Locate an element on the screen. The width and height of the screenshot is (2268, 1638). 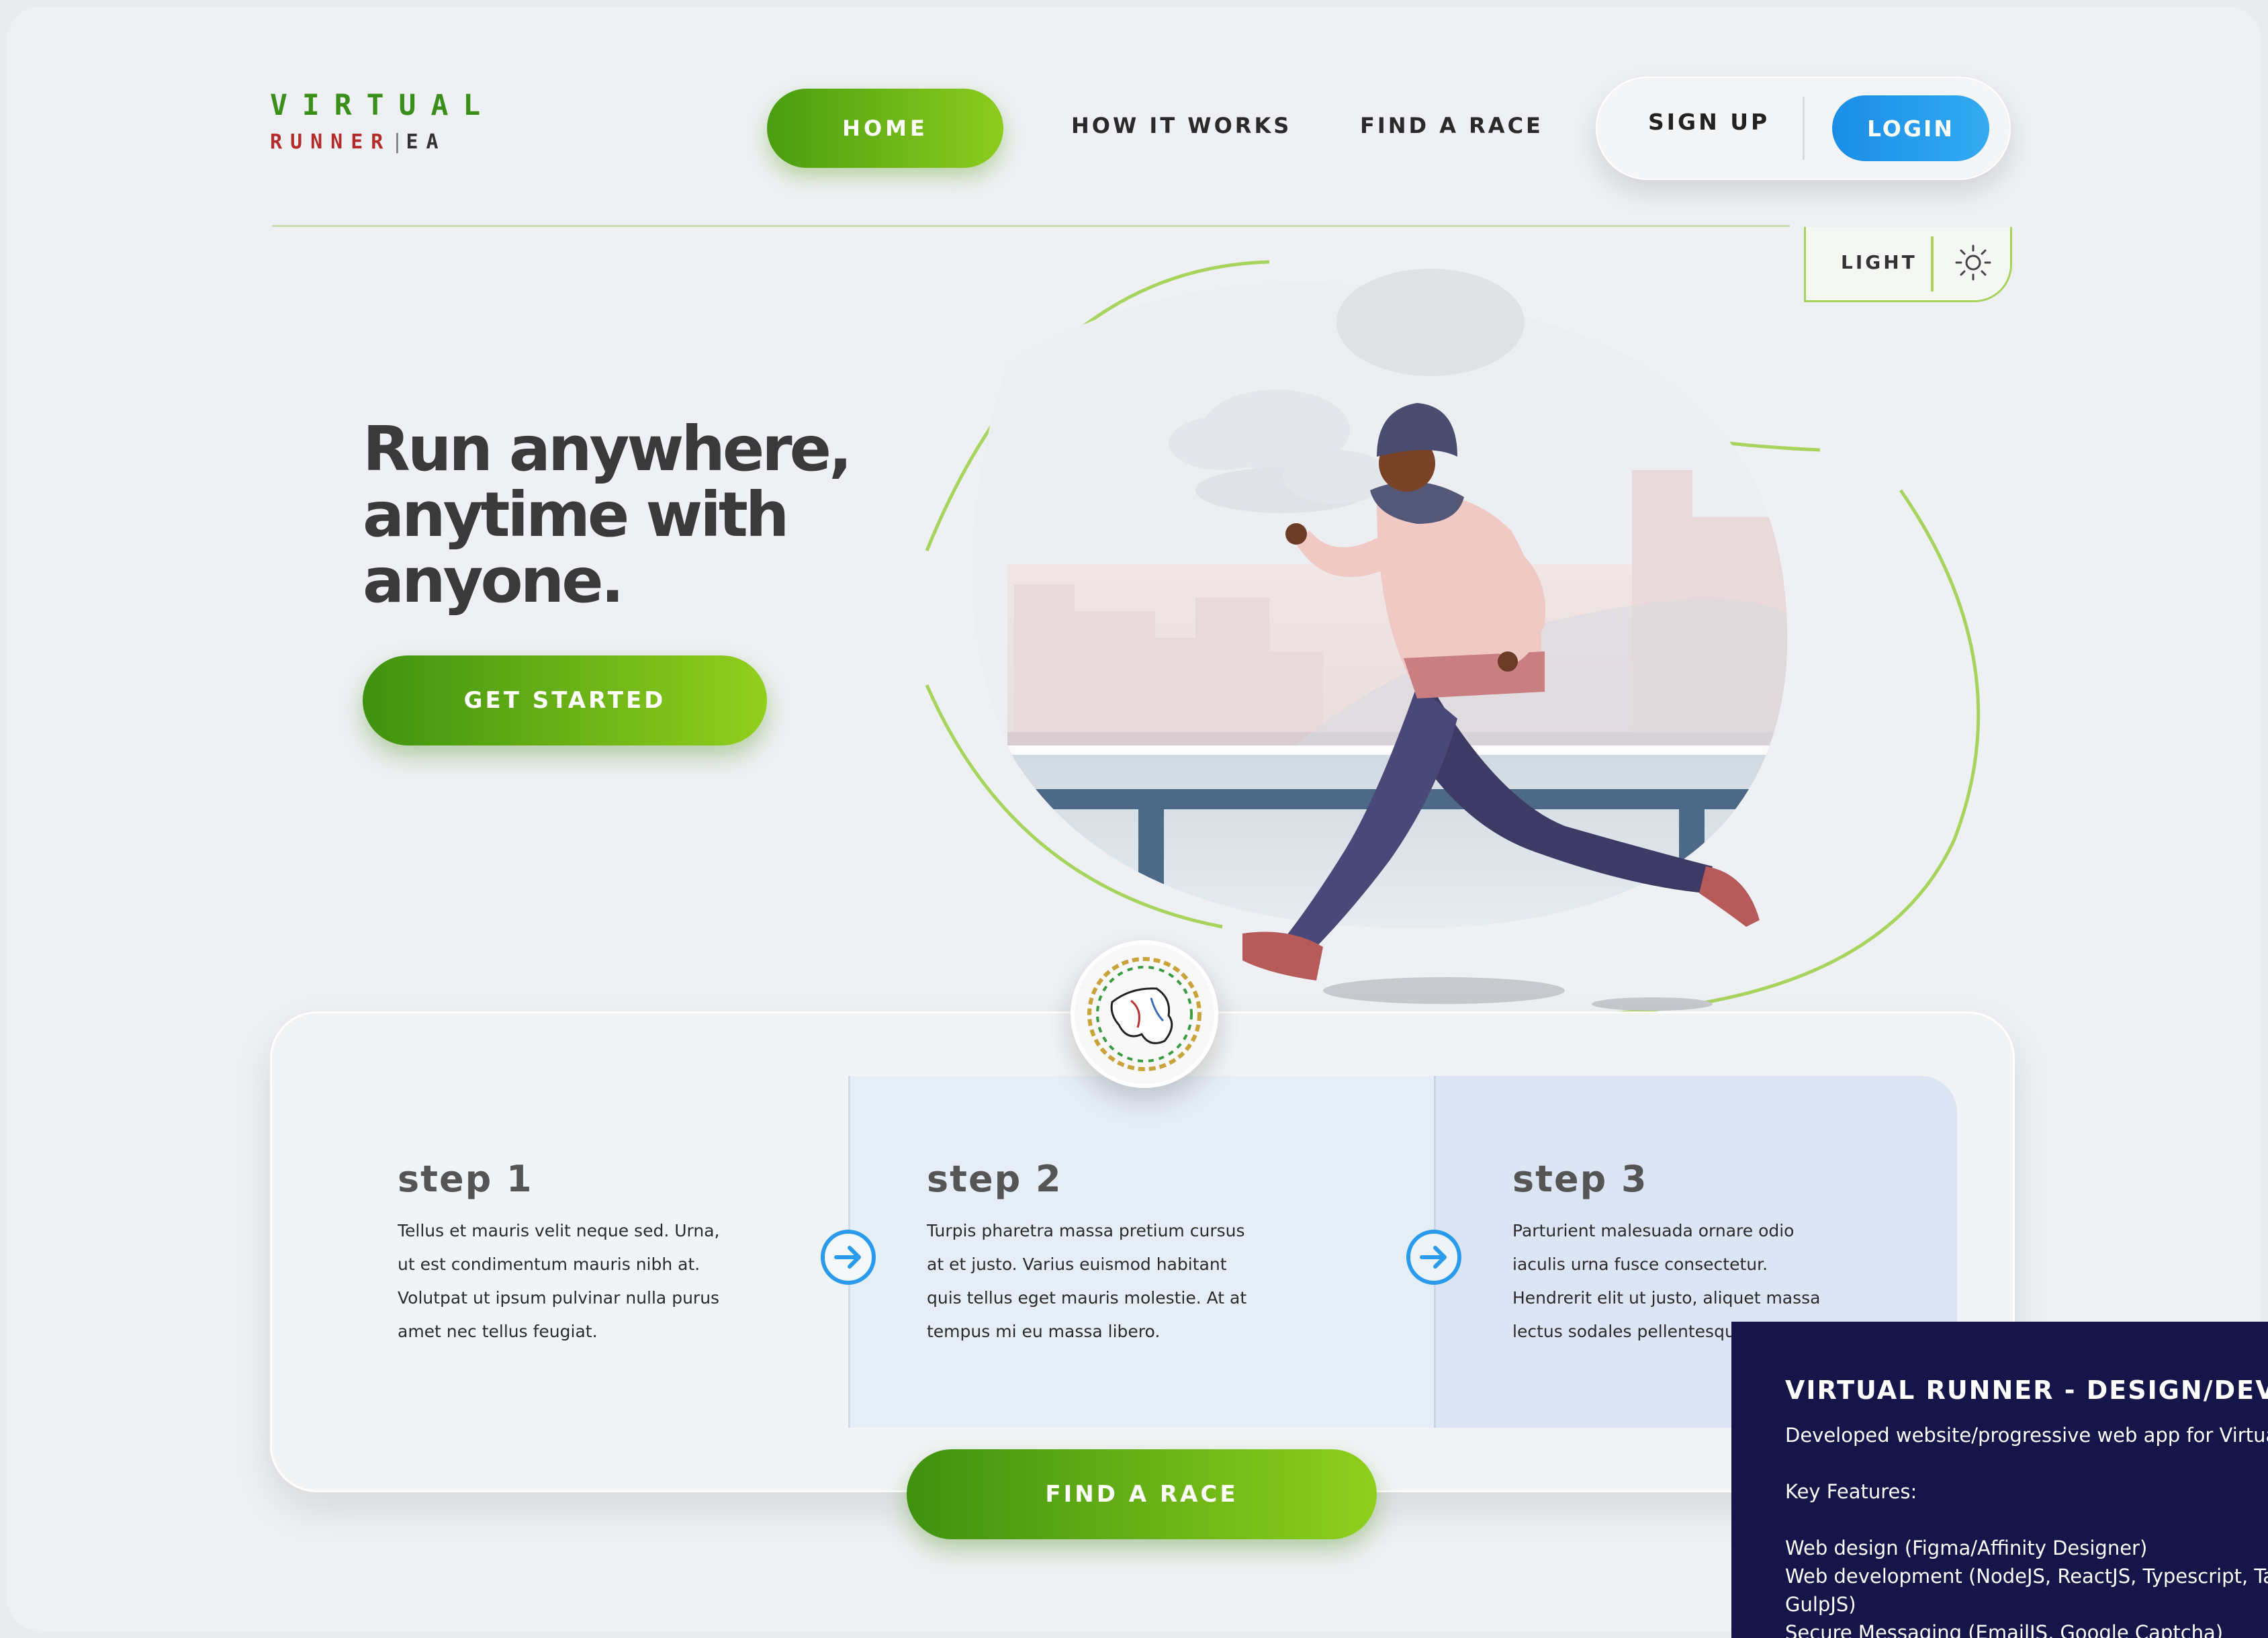
map-emblem is located at coordinates (1144, 1014).